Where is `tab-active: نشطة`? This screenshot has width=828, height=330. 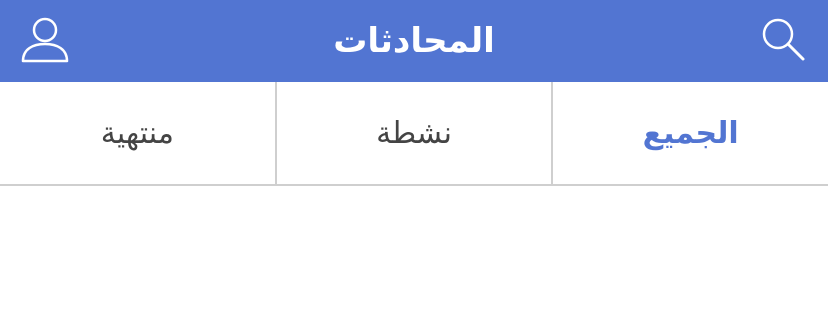 tab-active: نشطة is located at coordinates (413, 133).